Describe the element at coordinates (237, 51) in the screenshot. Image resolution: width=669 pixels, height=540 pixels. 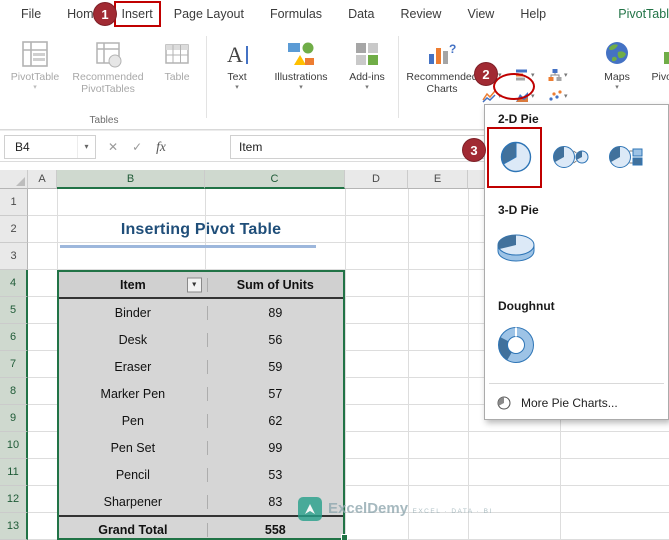
I see `text-icon: A` at that location.